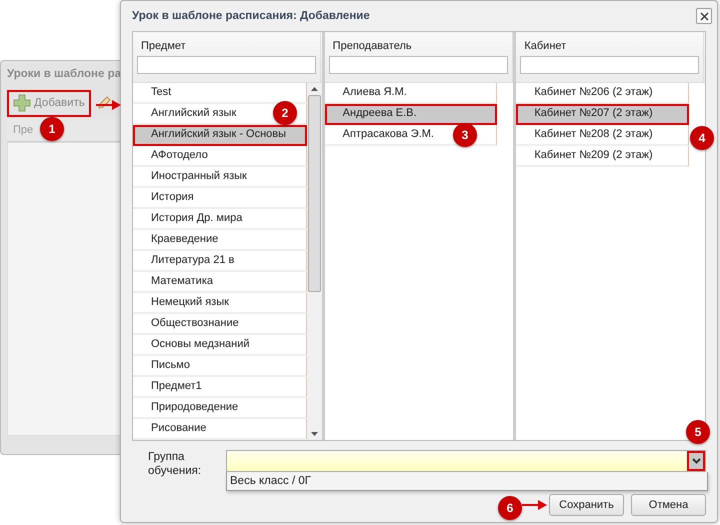 The height and width of the screenshot is (525, 720). I want to click on list-item: Литература 21 в, so click(220, 261).